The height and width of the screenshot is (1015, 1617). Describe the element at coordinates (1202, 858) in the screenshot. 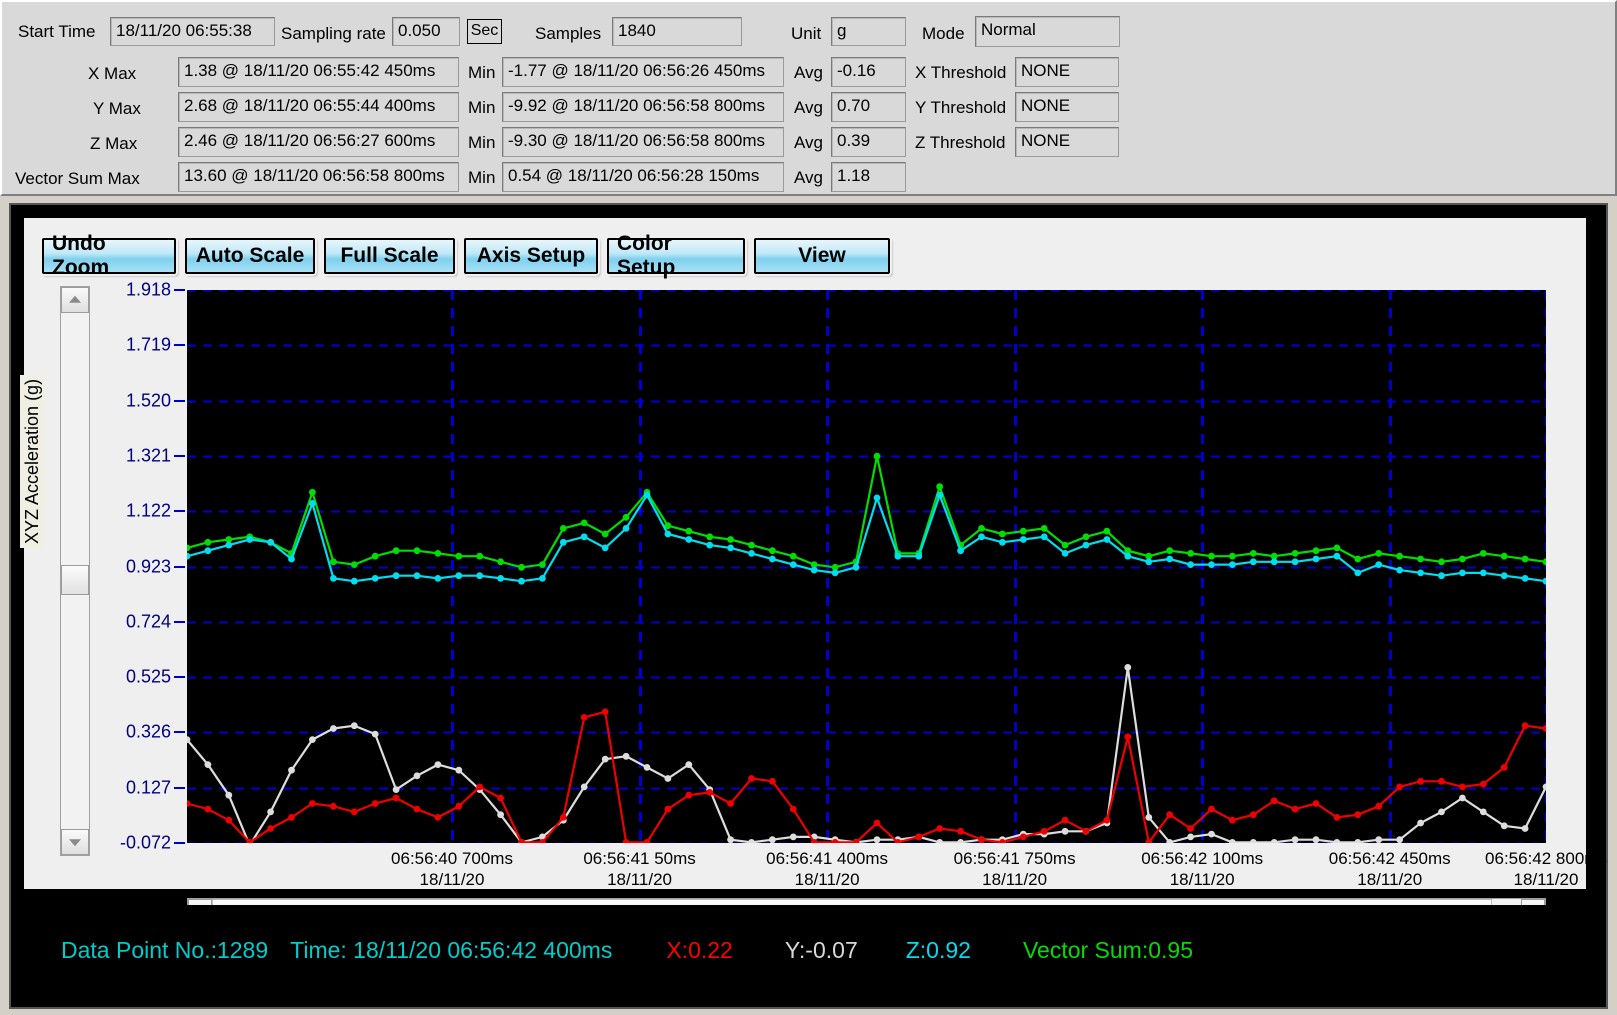

I see `x-axis-tick-time: 06:56:42 100ms` at that location.